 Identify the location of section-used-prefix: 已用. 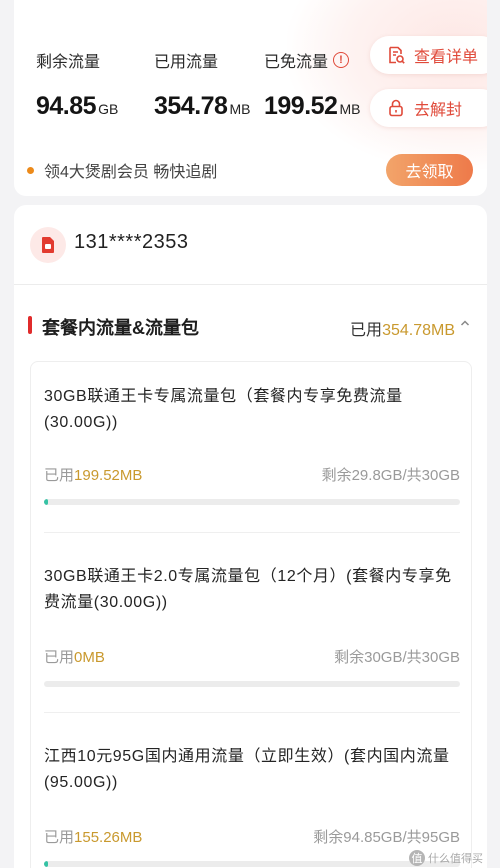
(366, 330).